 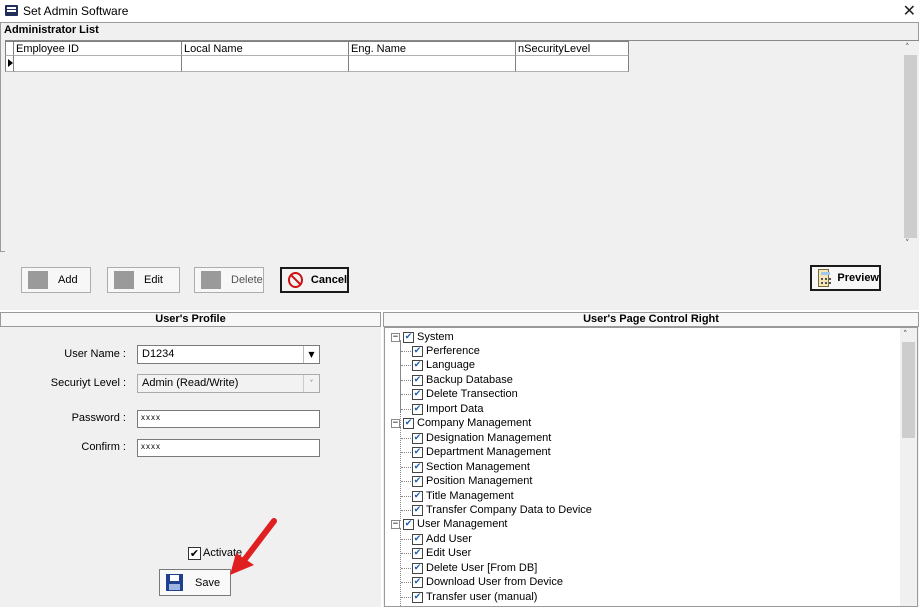 I want to click on tree-group-company-management: − ✔ Company Management, so click(x=461, y=423).